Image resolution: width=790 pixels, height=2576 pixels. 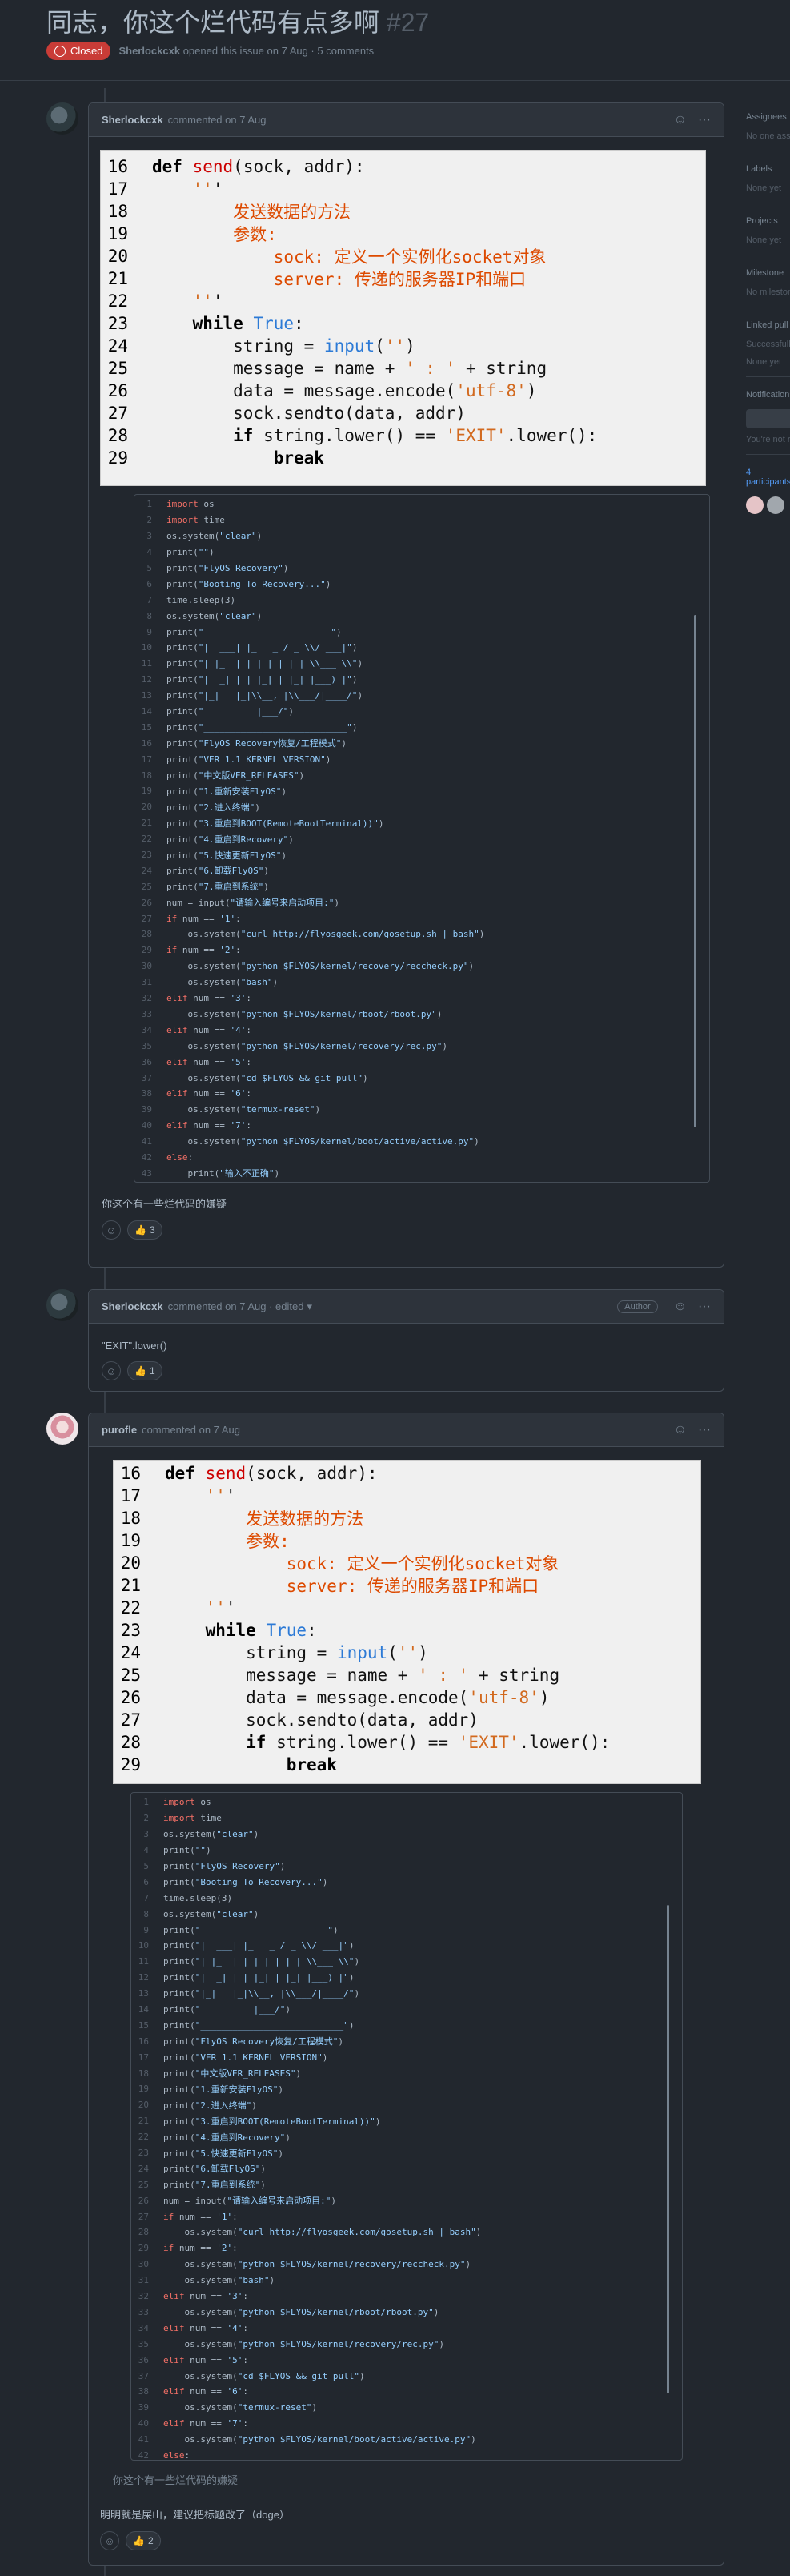 What do you see at coordinates (406, 1978) in the screenshot?
I see `code-line: 12 print("| _| | | |_| | |_| |___) |")` at bounding box center [406, 1978].